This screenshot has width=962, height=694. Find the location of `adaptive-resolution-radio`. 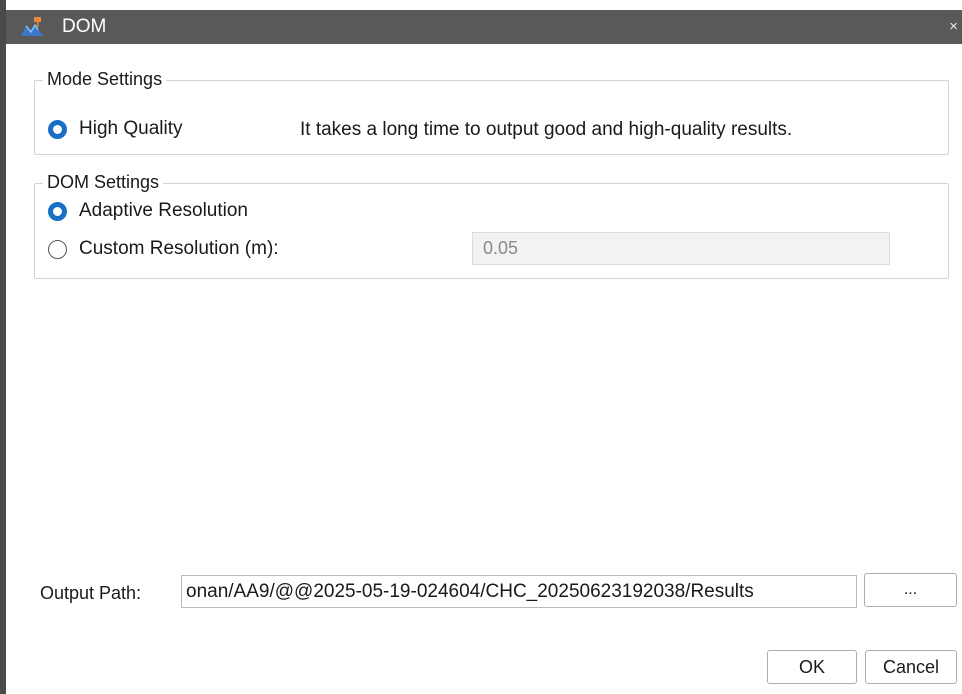

adaptive-resolution-radio is located at coordinates (57, 211).